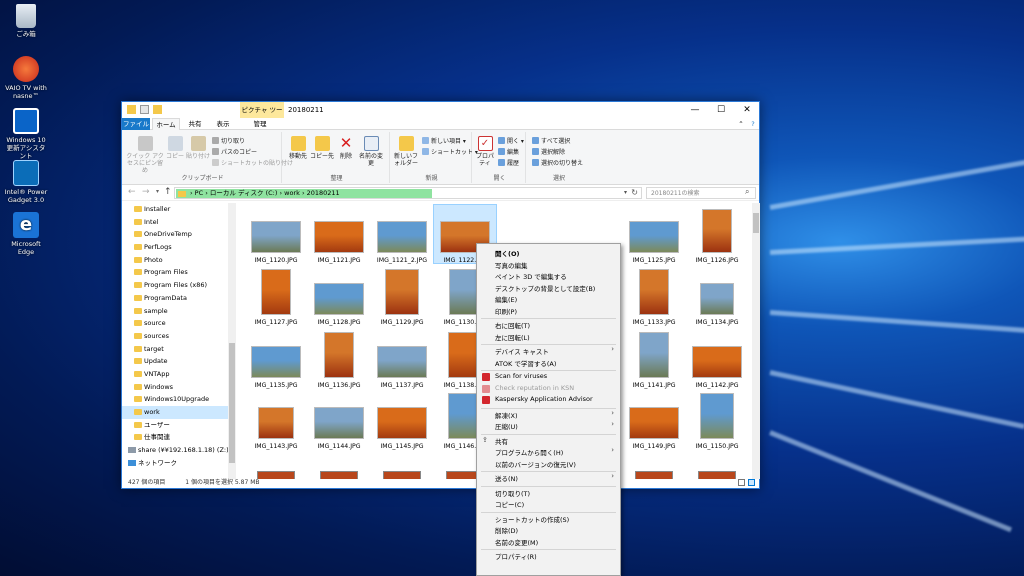 This screenshot has height=576, width=1024. What do you see at coordinates (178, 361) in the screenshot?
I see `nav-item: Update` at bounding box center [178, 361].